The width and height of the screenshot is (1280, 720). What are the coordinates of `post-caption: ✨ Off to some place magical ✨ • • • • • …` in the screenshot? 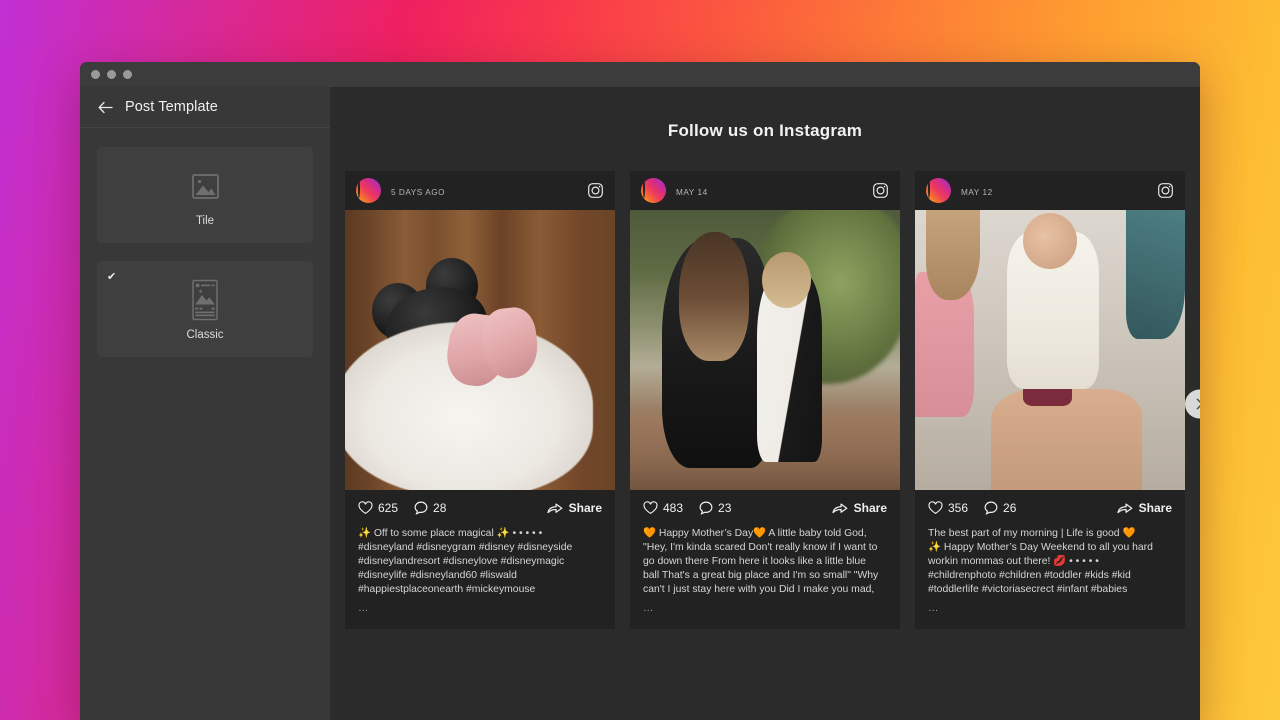 It's located at (480, 571).